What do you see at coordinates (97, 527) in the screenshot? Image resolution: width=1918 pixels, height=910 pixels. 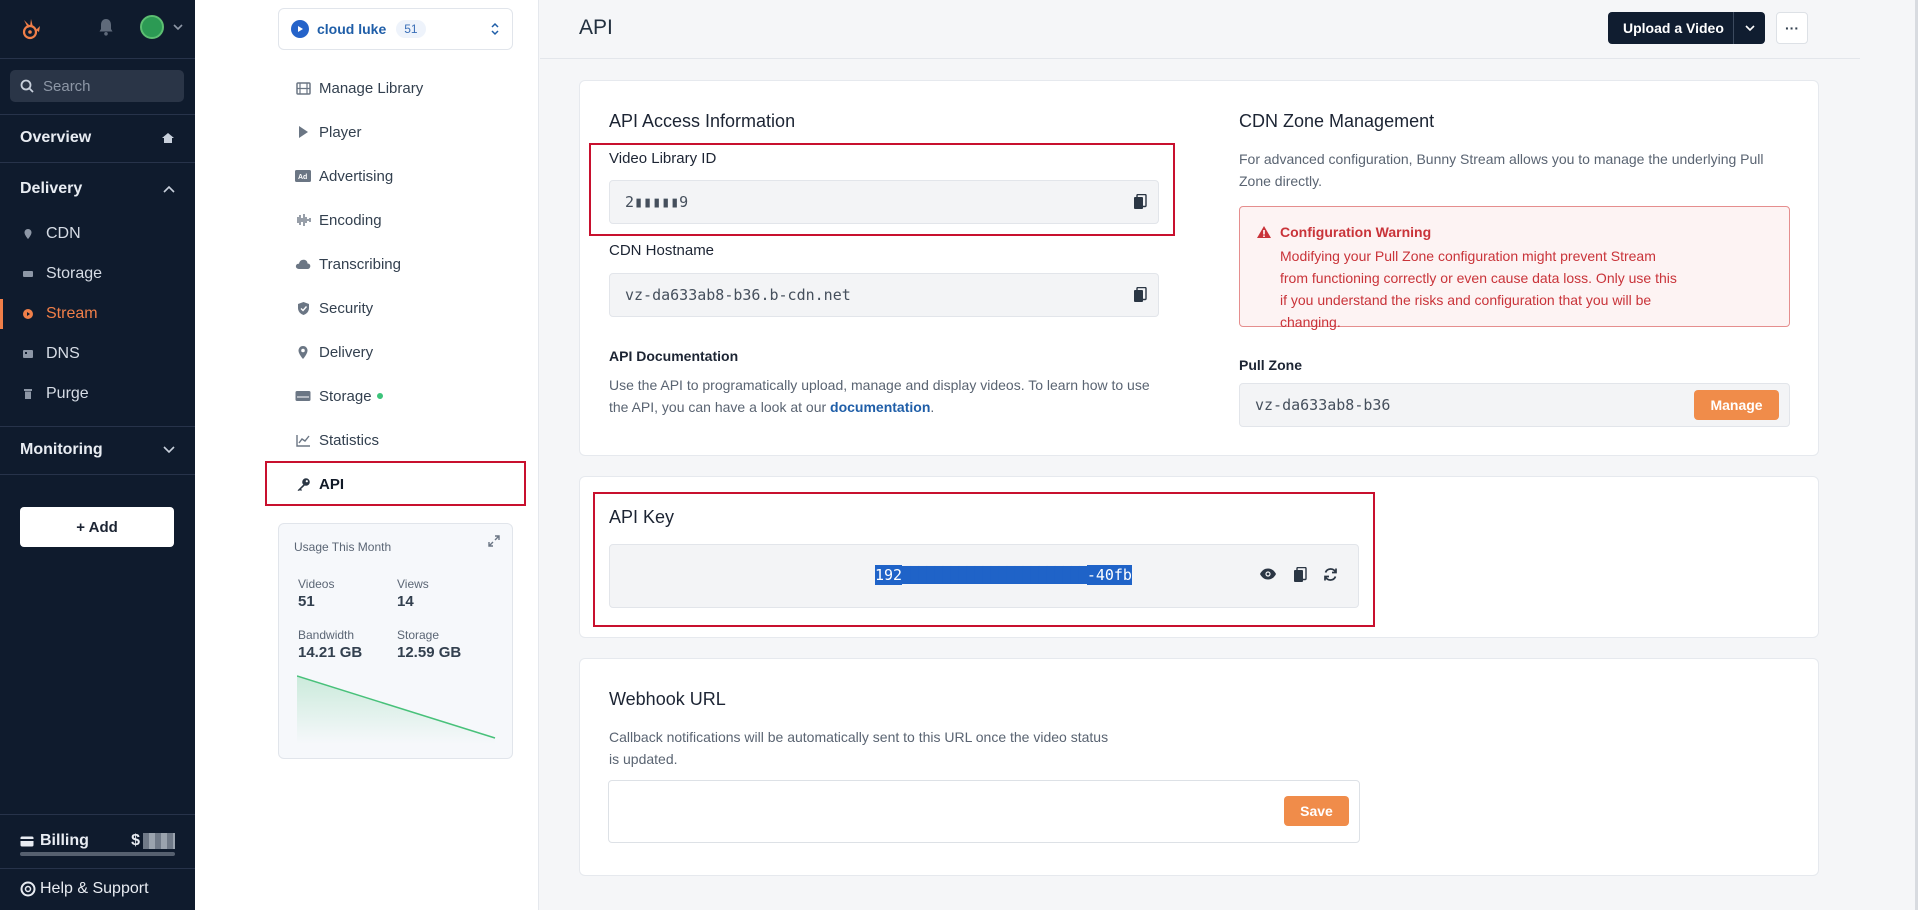 I see `add-button: + Add` at bounding box center [97, 527].